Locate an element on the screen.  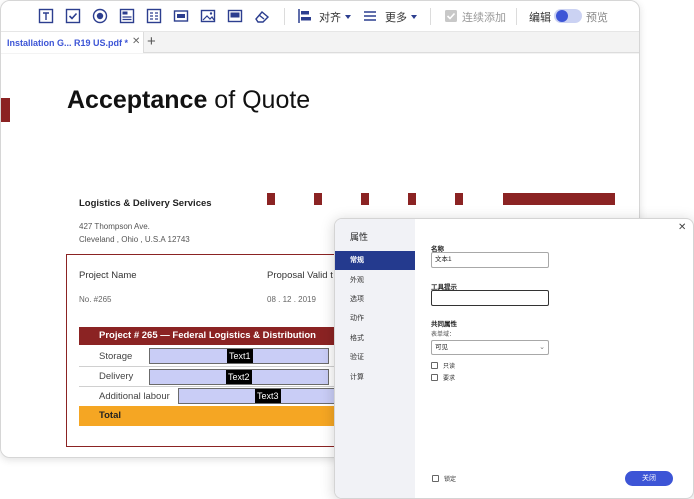
combo-box-tool-icon is located at coordinates (127, 16).